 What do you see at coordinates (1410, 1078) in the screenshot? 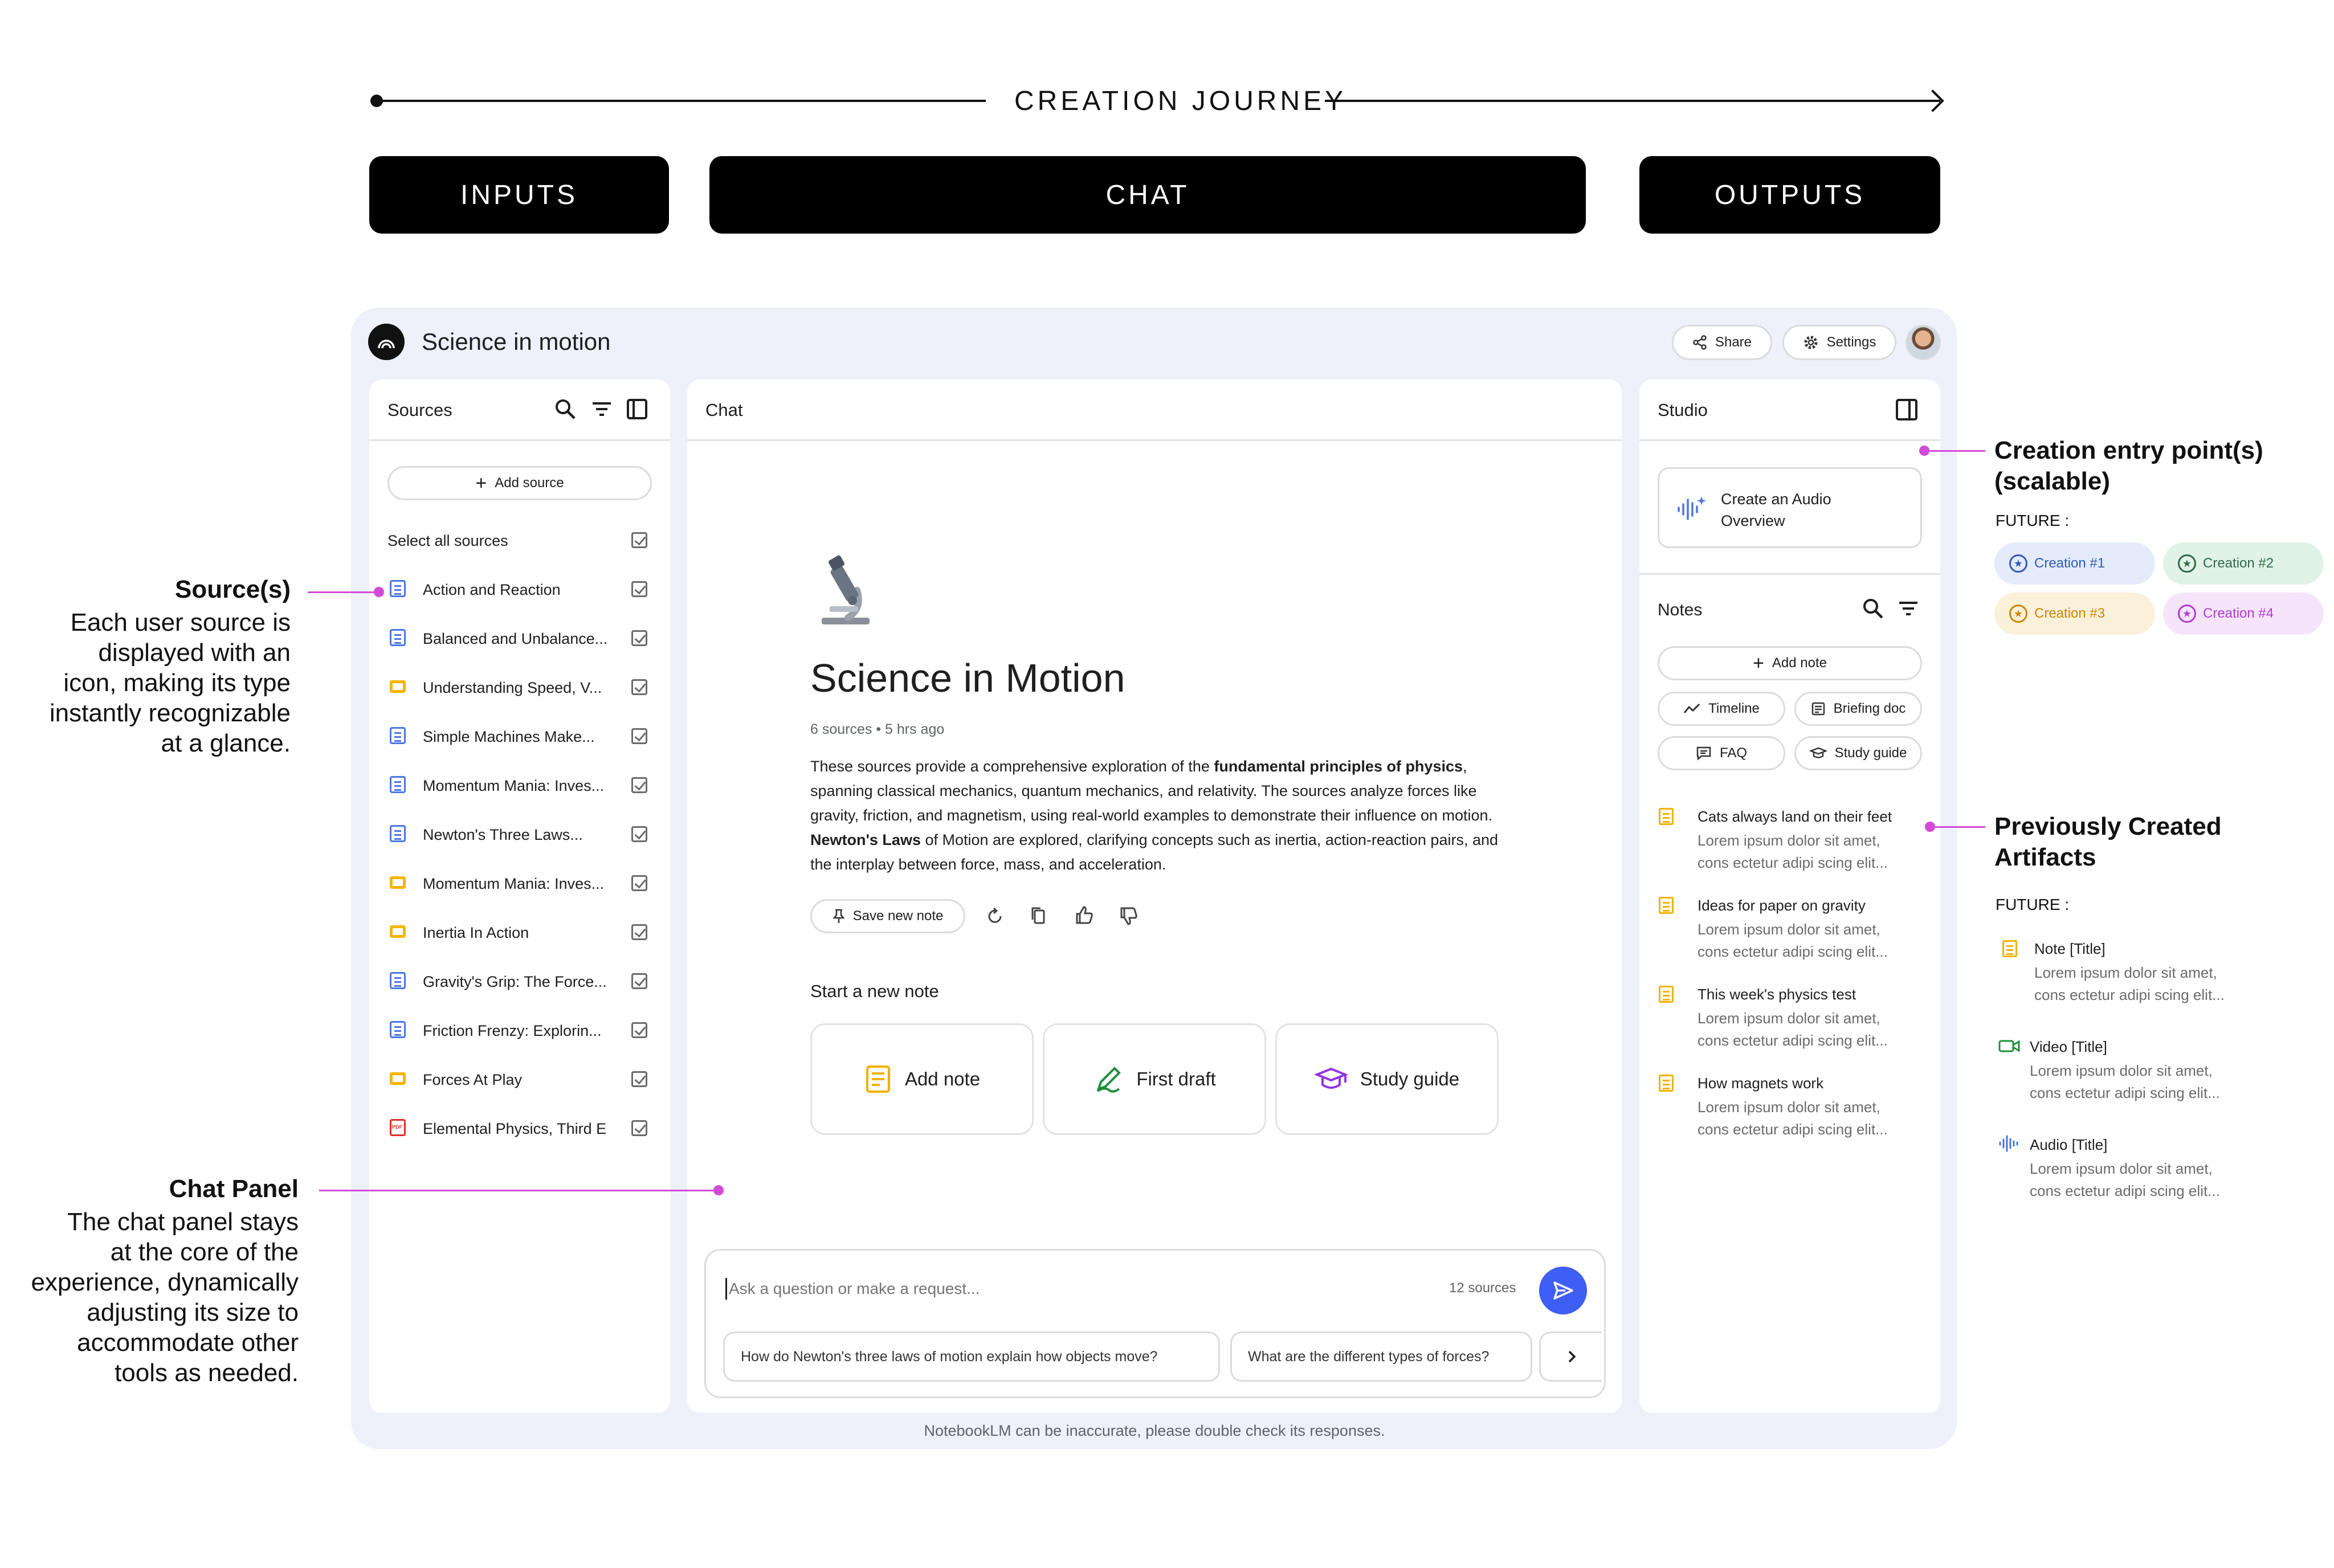
I see `study-guide-card-label: Study guide` at bounding box center [1410, 1078].